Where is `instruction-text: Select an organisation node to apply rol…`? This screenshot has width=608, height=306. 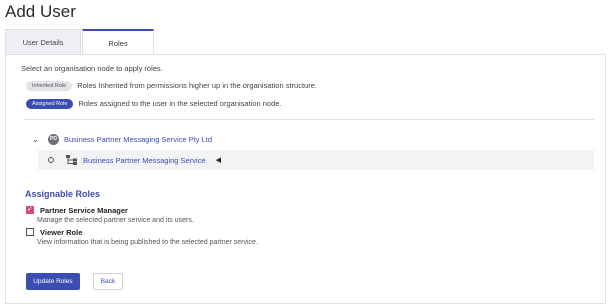
instruction-text: Select an organisation node to apply rol… is located at coordinates (92, 68).